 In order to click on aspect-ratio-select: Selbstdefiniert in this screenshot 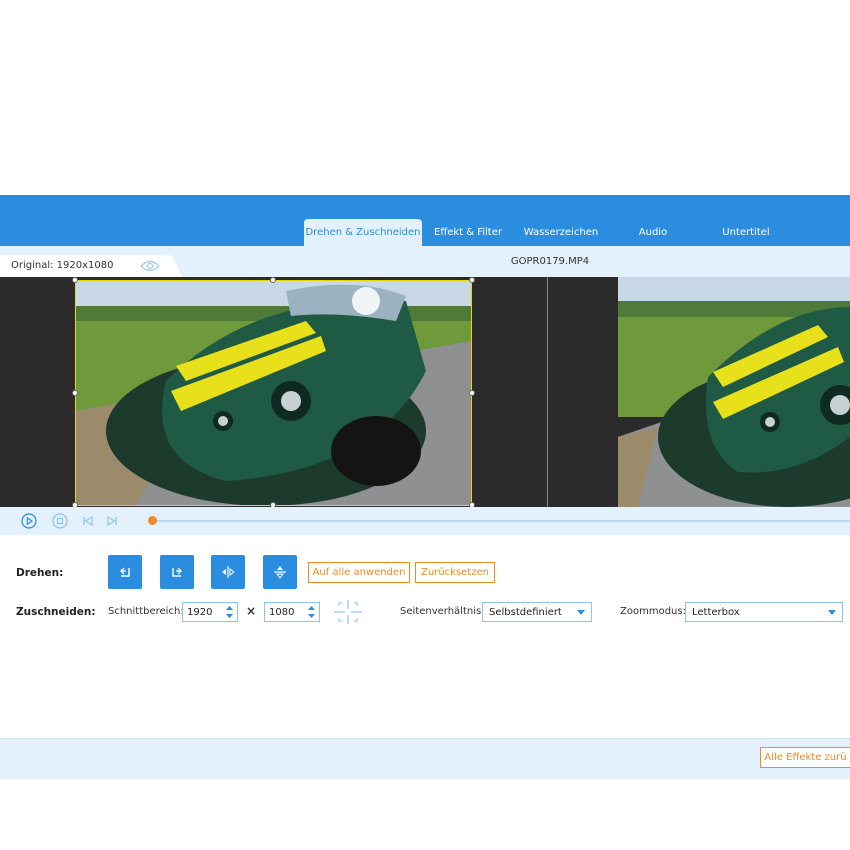, I will do `click(537, 612)`.